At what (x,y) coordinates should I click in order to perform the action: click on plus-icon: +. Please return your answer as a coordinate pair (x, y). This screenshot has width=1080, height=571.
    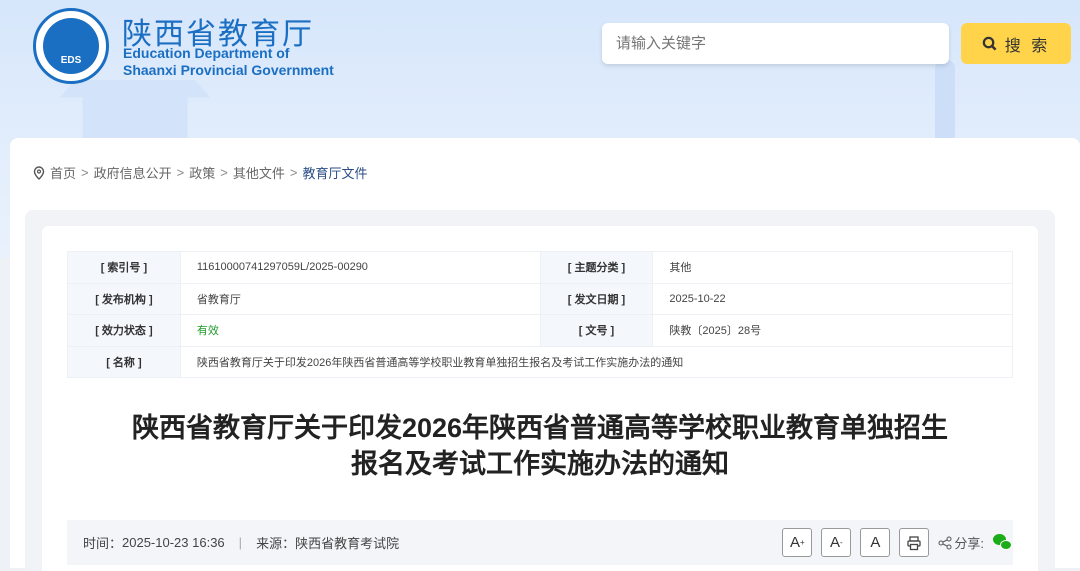
    Looking at the image, I should click on (802, 542).